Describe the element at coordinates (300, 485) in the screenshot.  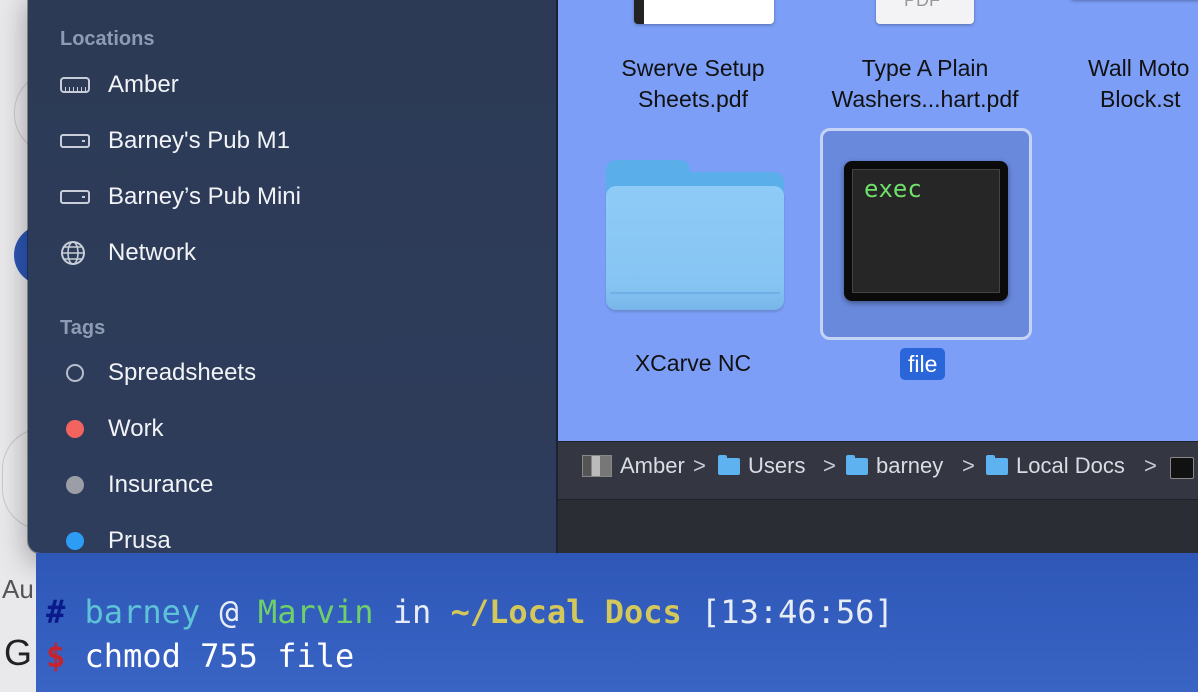
I see `sidebar-tag-insurance: Insurance` at that location.